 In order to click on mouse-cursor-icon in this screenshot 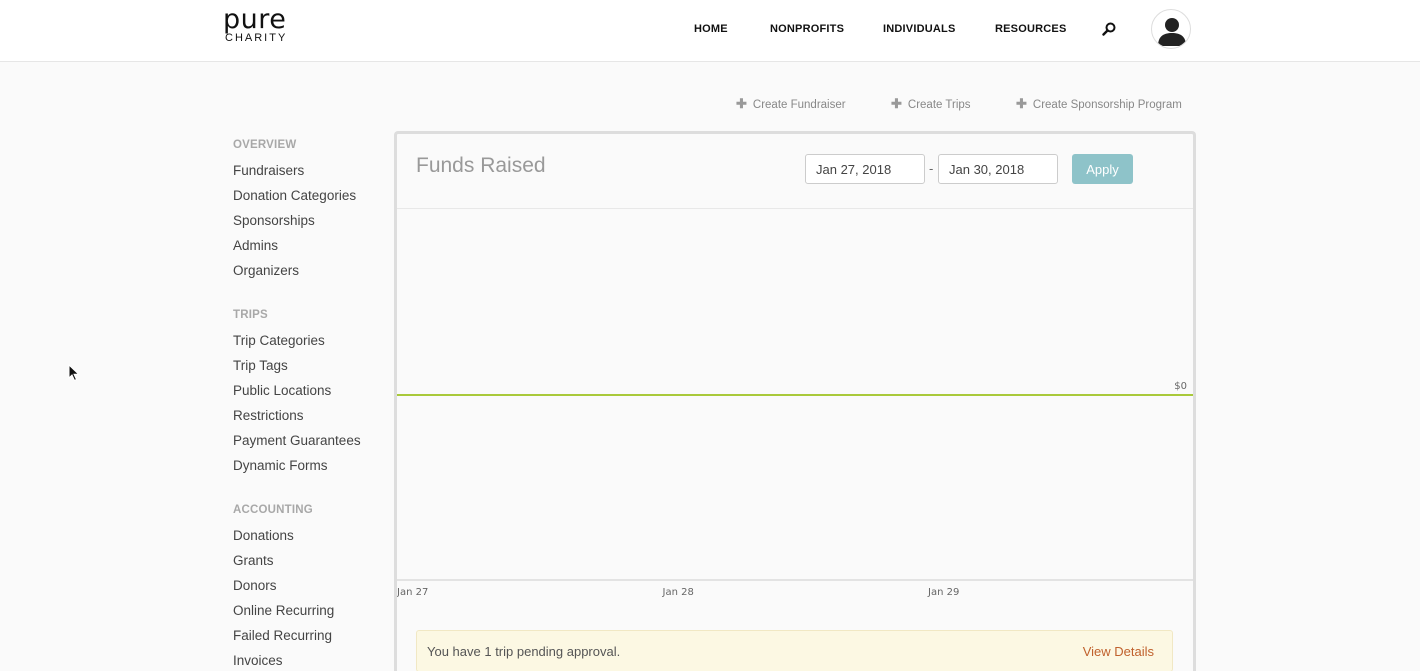, I will do `click(74, 373)`.